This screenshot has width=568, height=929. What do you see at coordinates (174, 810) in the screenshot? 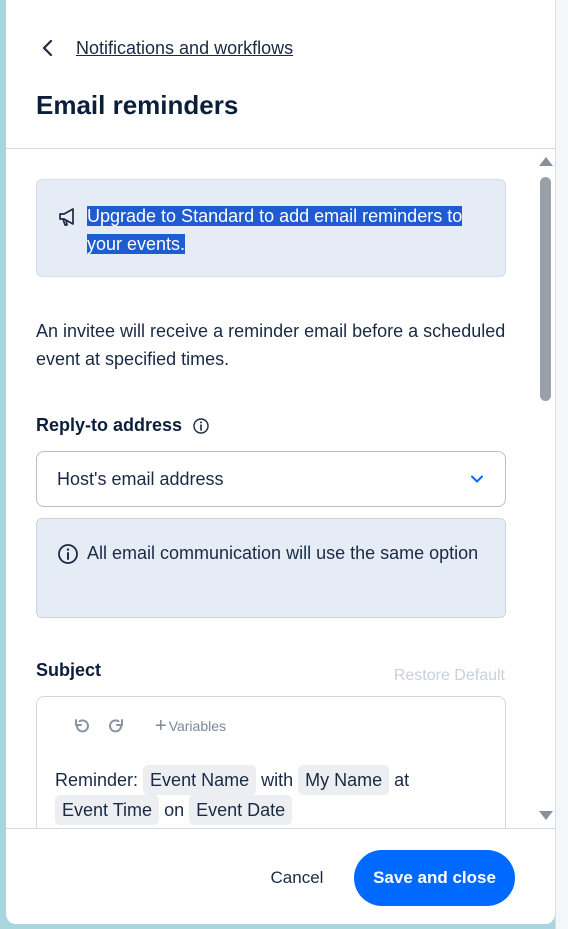
I see `subject-text-part: on` at bounding box center [174, 810].